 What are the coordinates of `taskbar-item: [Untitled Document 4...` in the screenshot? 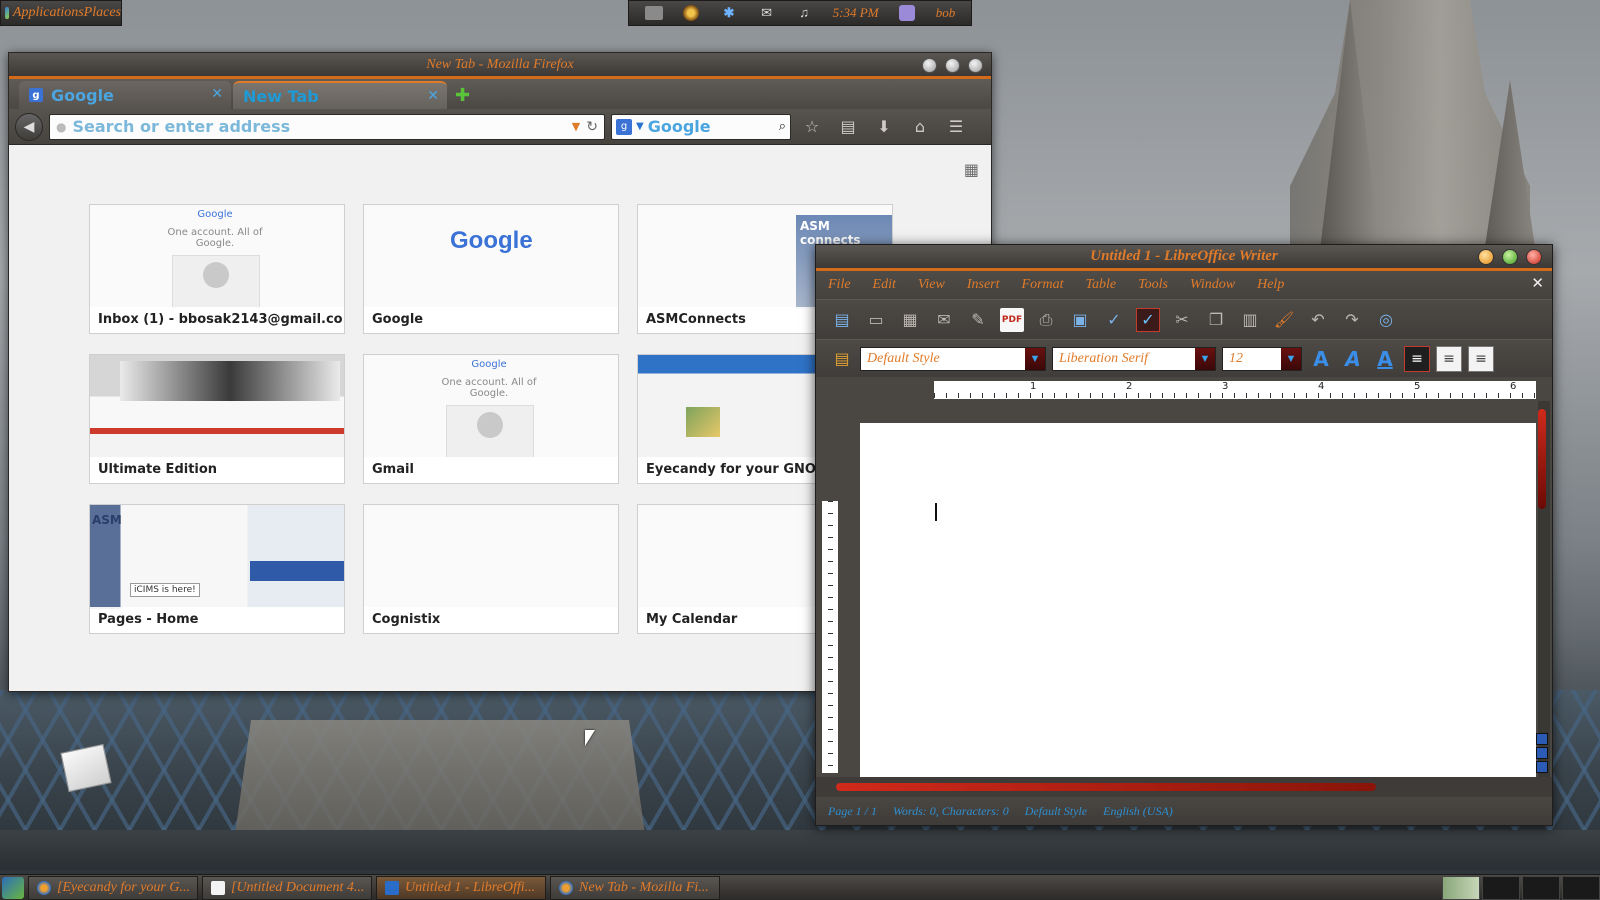 It's located at (287, 887).